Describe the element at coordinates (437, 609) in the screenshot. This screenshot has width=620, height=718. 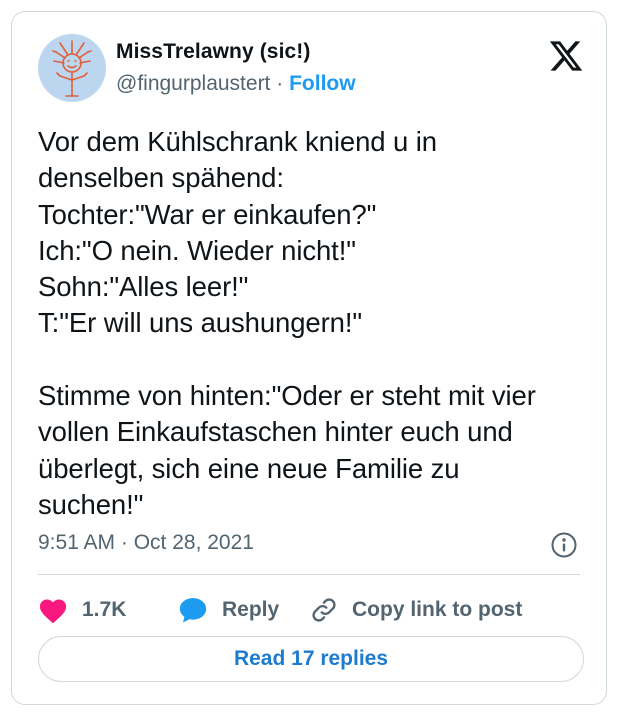
I see `copy-link-label: Copy link to post` at that location.